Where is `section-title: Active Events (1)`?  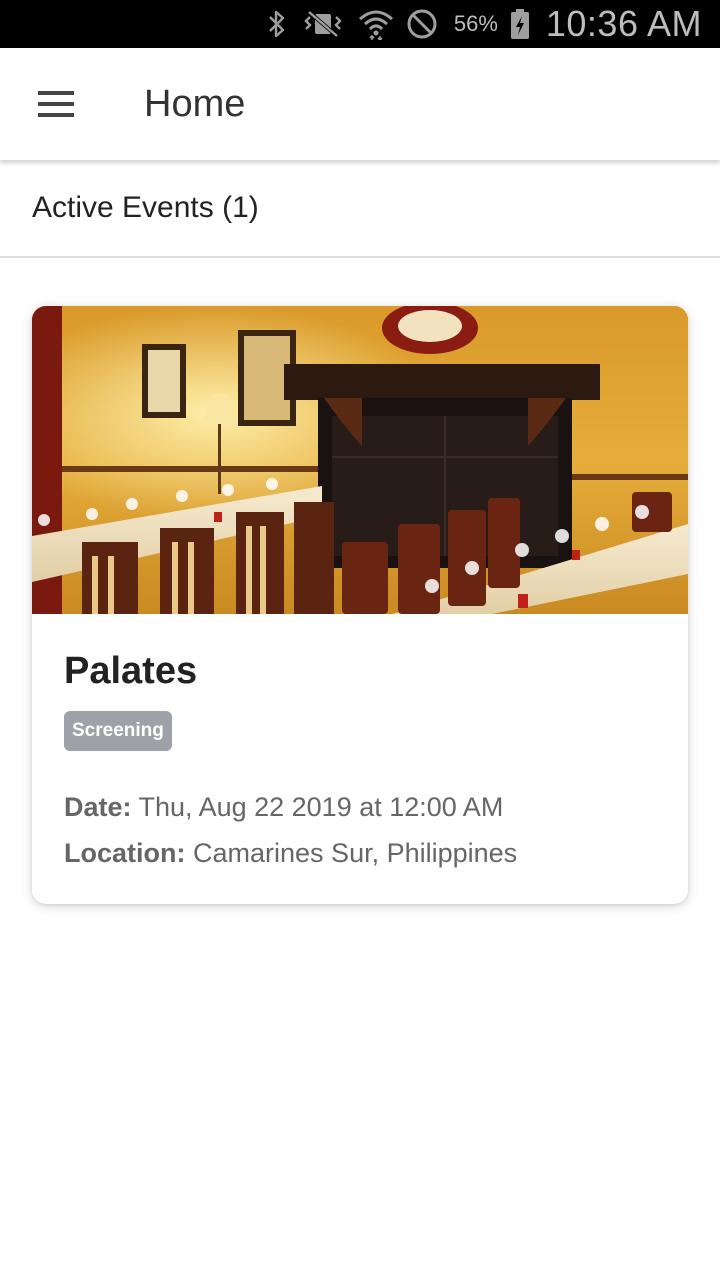
section-title: Active Events (1) is located at coordinates (145, 207).